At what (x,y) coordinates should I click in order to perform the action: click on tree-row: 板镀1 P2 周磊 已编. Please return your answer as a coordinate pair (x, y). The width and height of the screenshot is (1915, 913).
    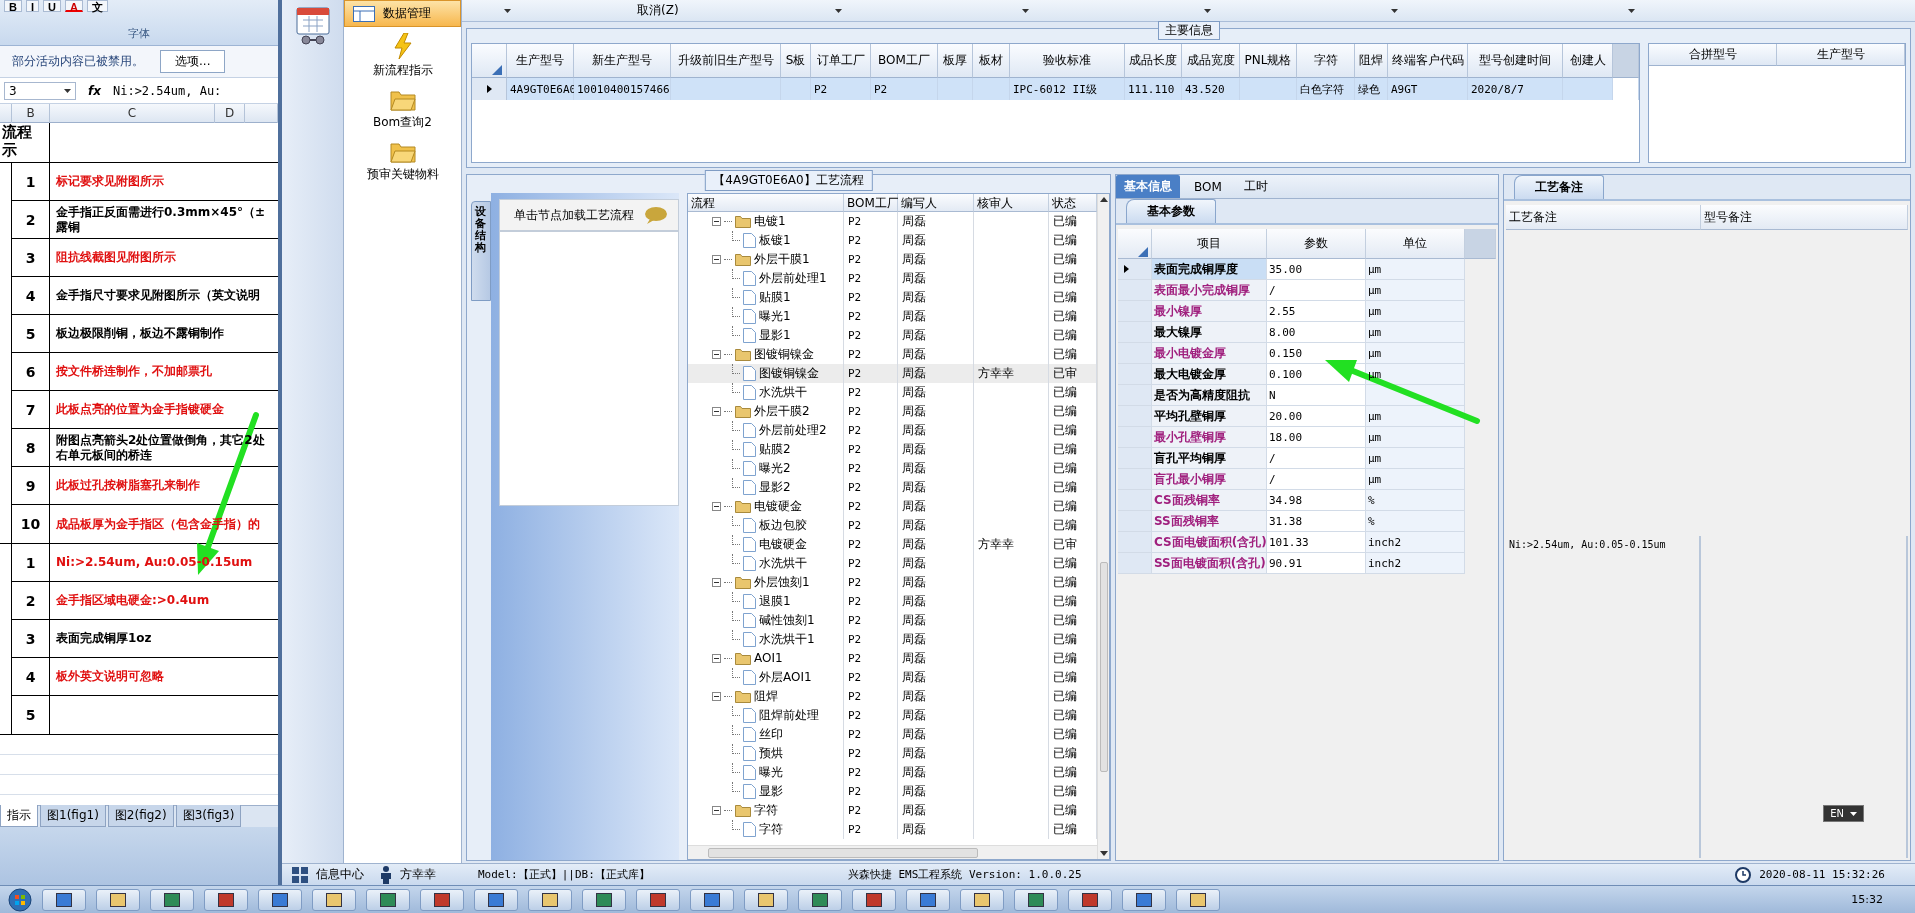
    Looking at the image, I should click on (892, 240).